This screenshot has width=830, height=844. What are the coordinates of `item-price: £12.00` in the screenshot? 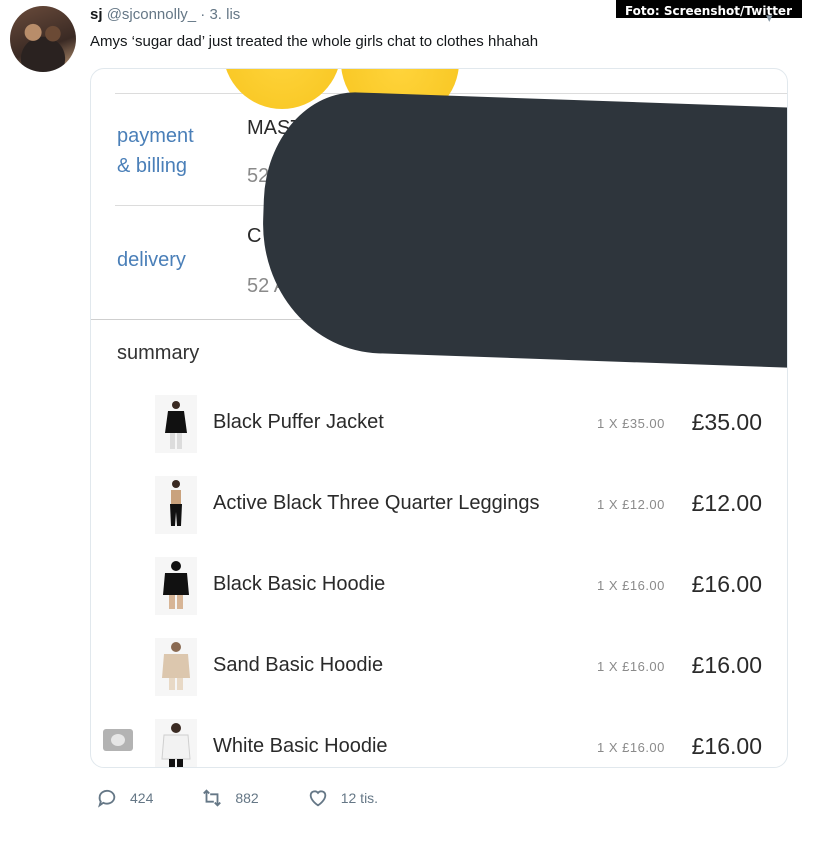 It's located at (726, 503).